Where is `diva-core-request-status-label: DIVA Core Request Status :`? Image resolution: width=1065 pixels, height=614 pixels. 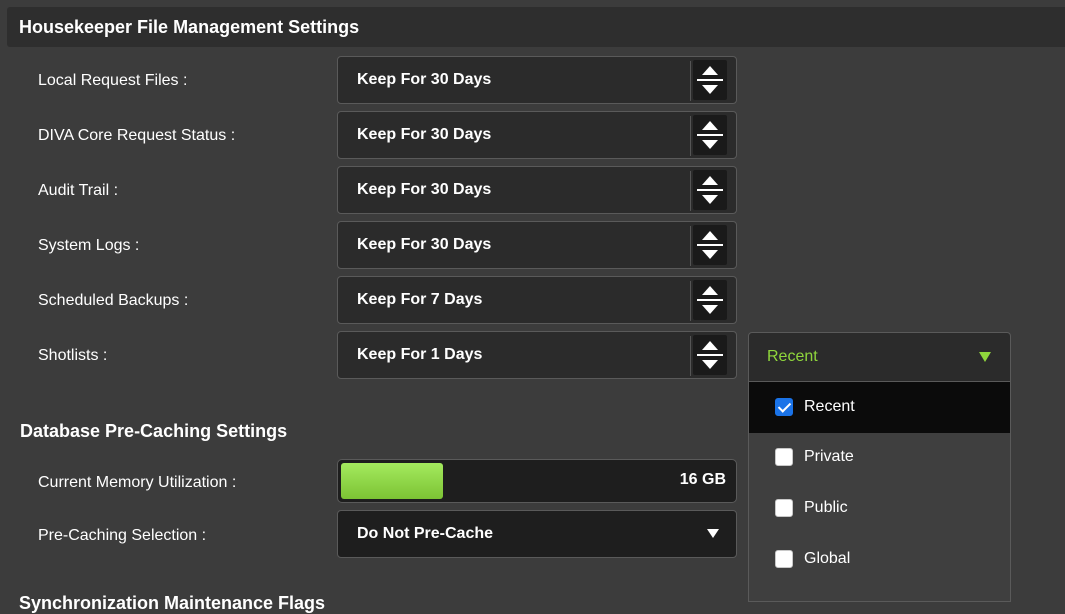 diva-core-request-status-label: DIVA Core Request Status : is located at coordinates (137, 135).